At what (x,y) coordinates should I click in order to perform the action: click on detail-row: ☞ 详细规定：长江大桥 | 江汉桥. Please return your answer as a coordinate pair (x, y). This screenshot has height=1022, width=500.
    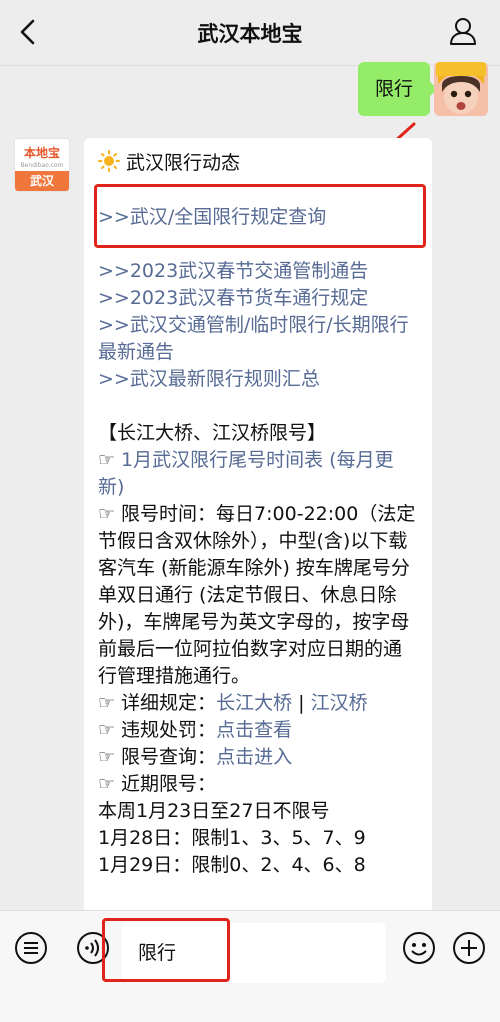
    Looking at the image, I should click on (258, 703).